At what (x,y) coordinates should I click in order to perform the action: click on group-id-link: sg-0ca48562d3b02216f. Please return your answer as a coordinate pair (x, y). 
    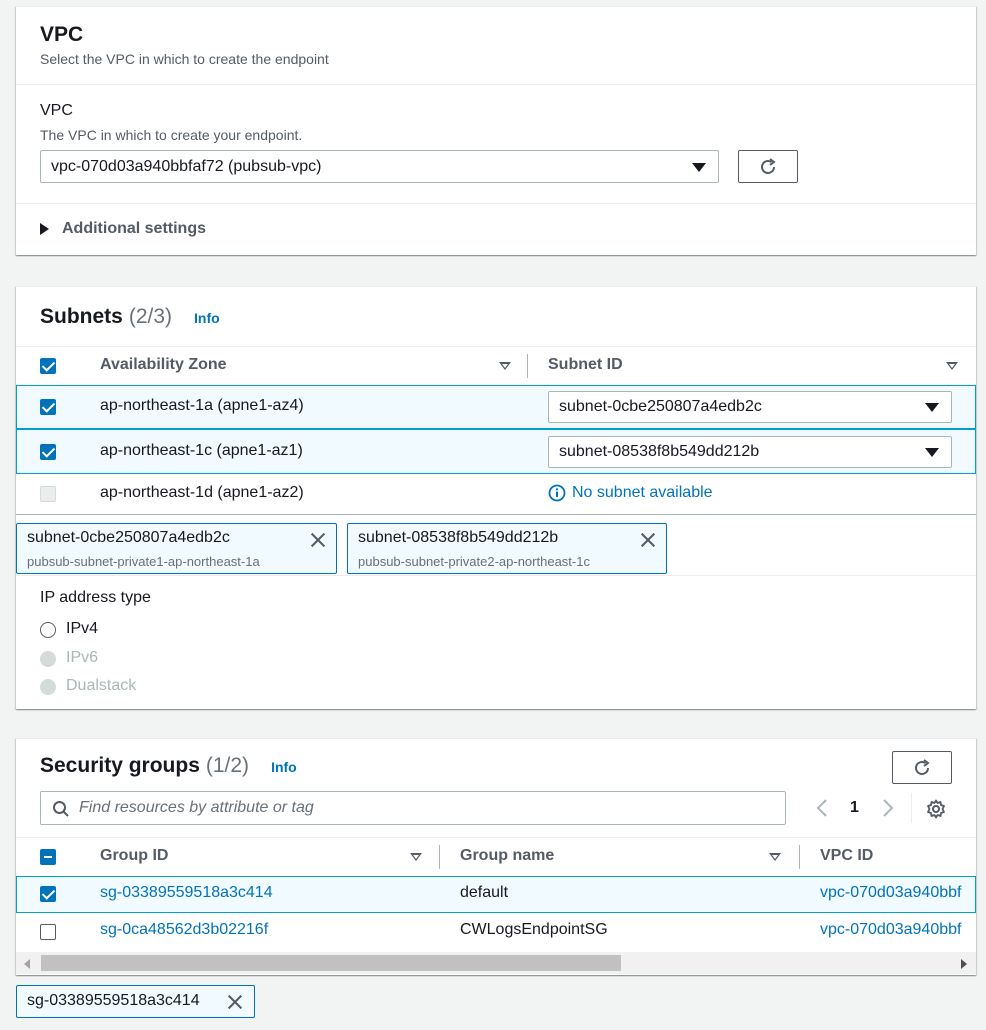
    Looking at the image, I should click on (184, 930).